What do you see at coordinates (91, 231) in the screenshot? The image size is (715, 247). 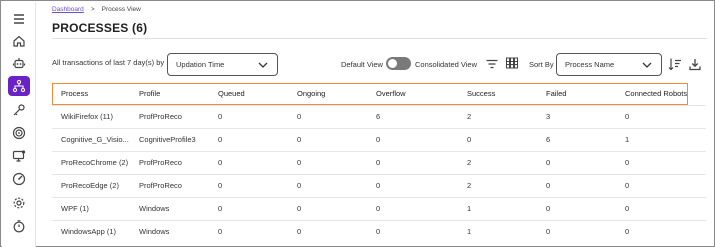 I see `process-name-cell: WindowsApp (1)` at bounding box center [91, 231].